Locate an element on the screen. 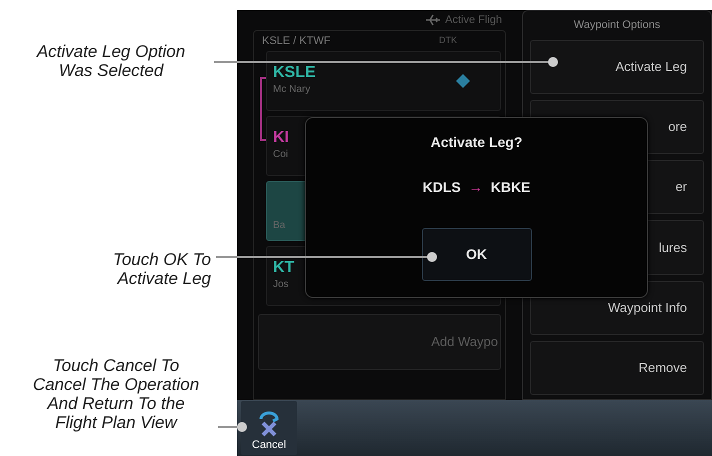  route-header: KSLE / KTWF is located at coordinates (296, 41).